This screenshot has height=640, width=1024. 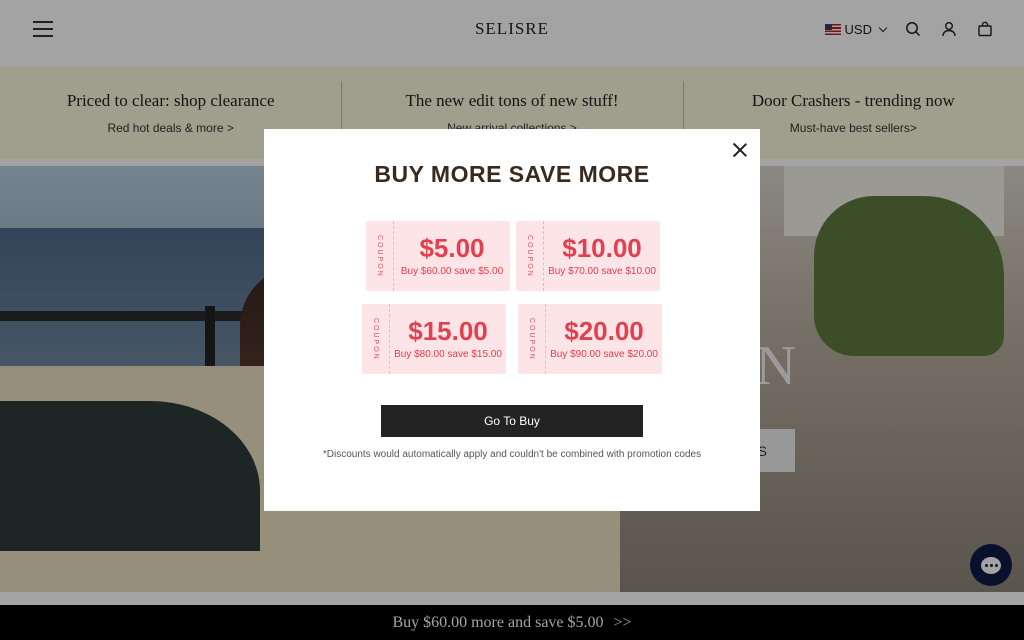 What do you see at coordinates (448, 354) in the screenshot?
I see `coupon-description: Buy $80.00 save $15.00` at bounding box center [448, 354].